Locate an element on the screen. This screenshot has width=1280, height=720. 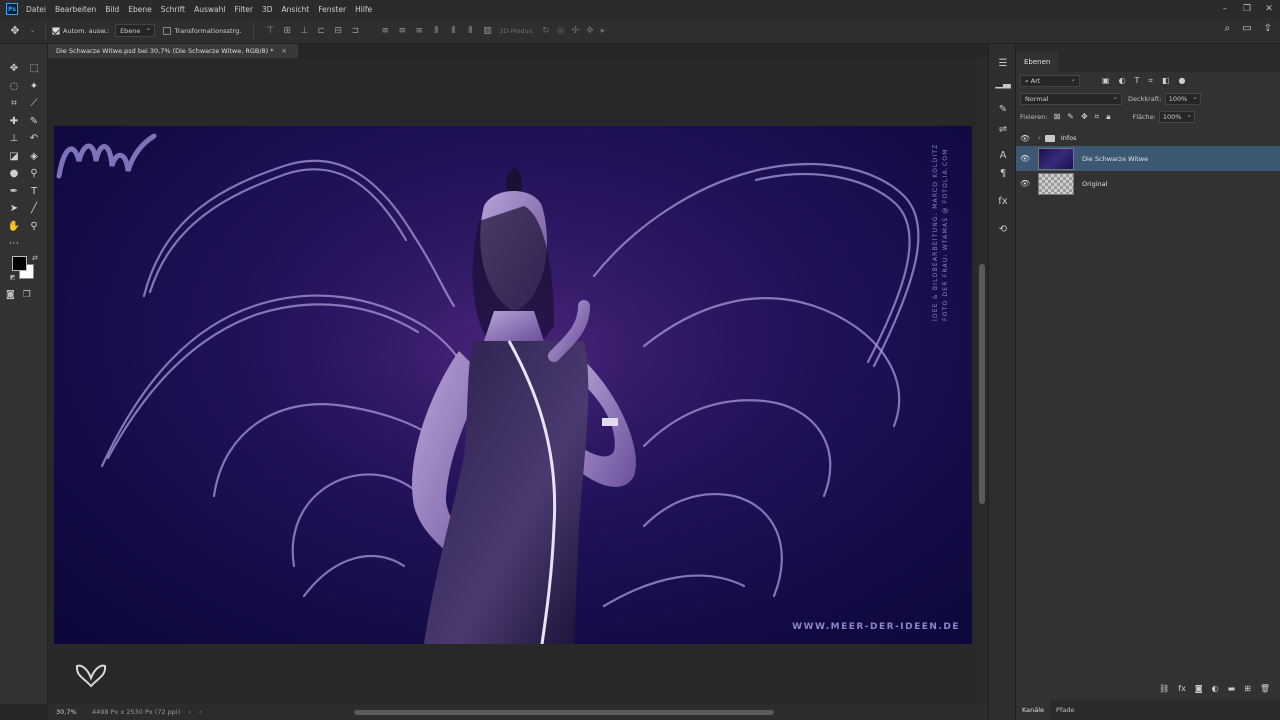
auto-select-dropdown: Ebene is located at coordinates (135, 30).